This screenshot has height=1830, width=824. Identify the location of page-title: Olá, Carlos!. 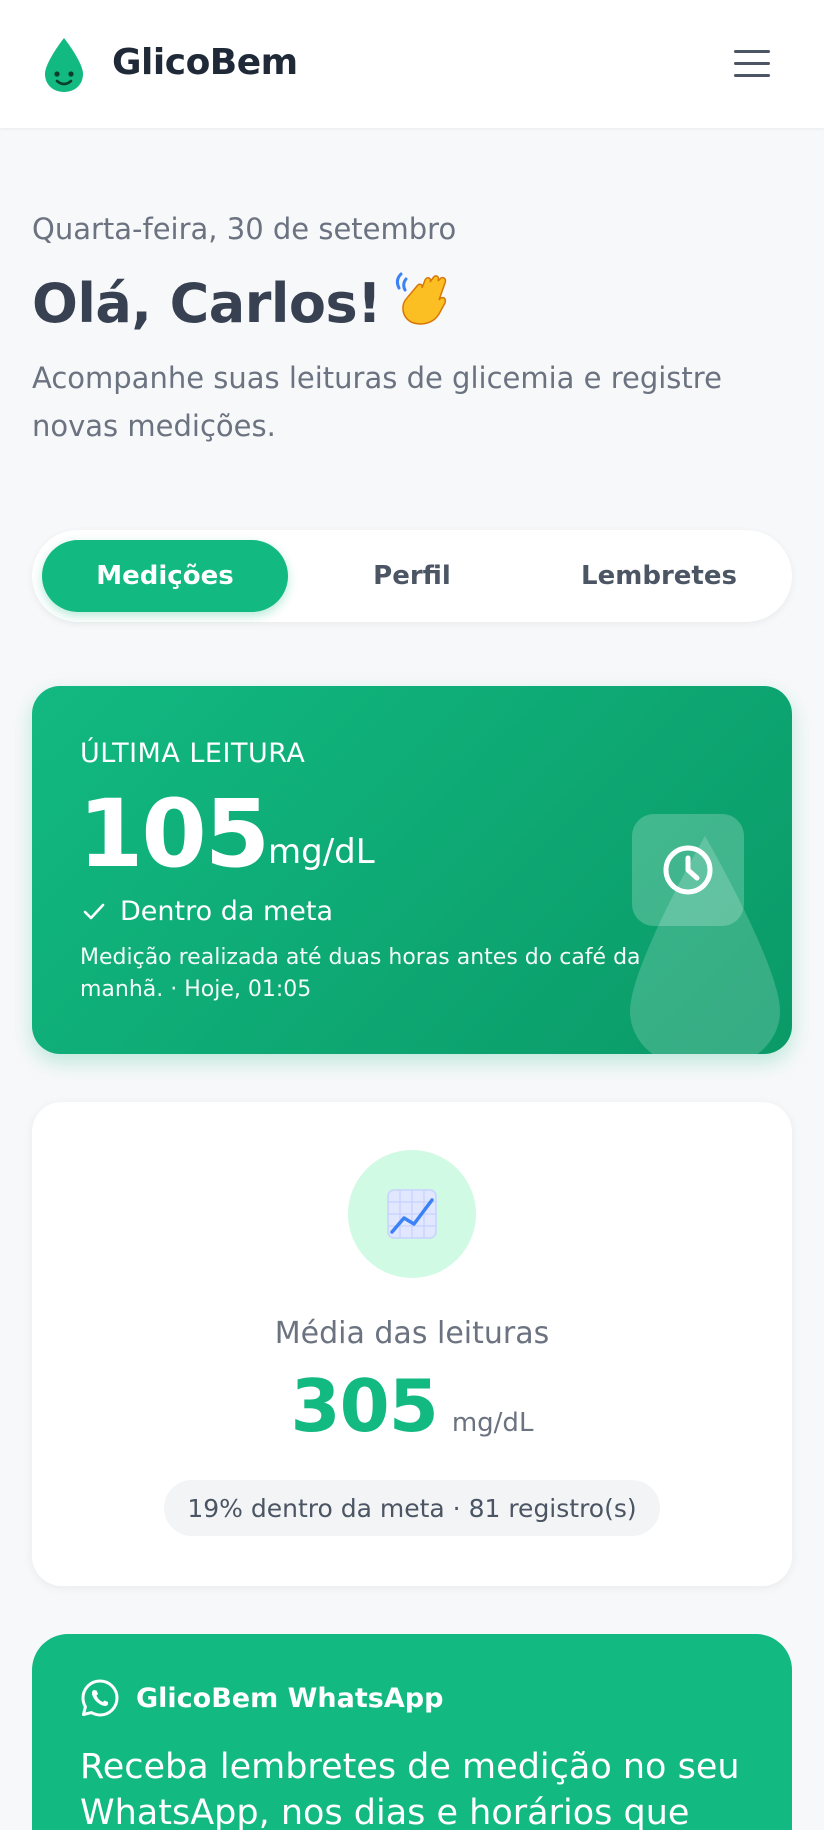
(243, 300).